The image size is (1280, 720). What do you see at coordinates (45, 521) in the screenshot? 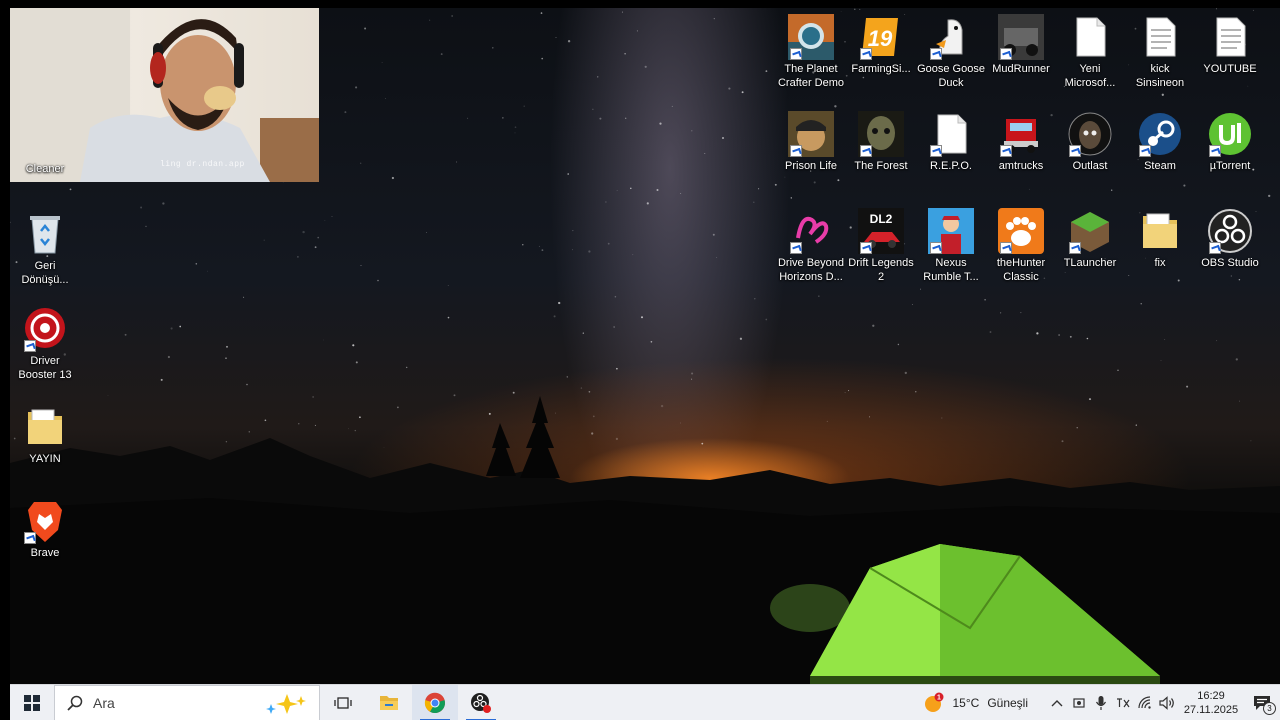
I see `brave-browser-icon` at bounding box center [45, 521].